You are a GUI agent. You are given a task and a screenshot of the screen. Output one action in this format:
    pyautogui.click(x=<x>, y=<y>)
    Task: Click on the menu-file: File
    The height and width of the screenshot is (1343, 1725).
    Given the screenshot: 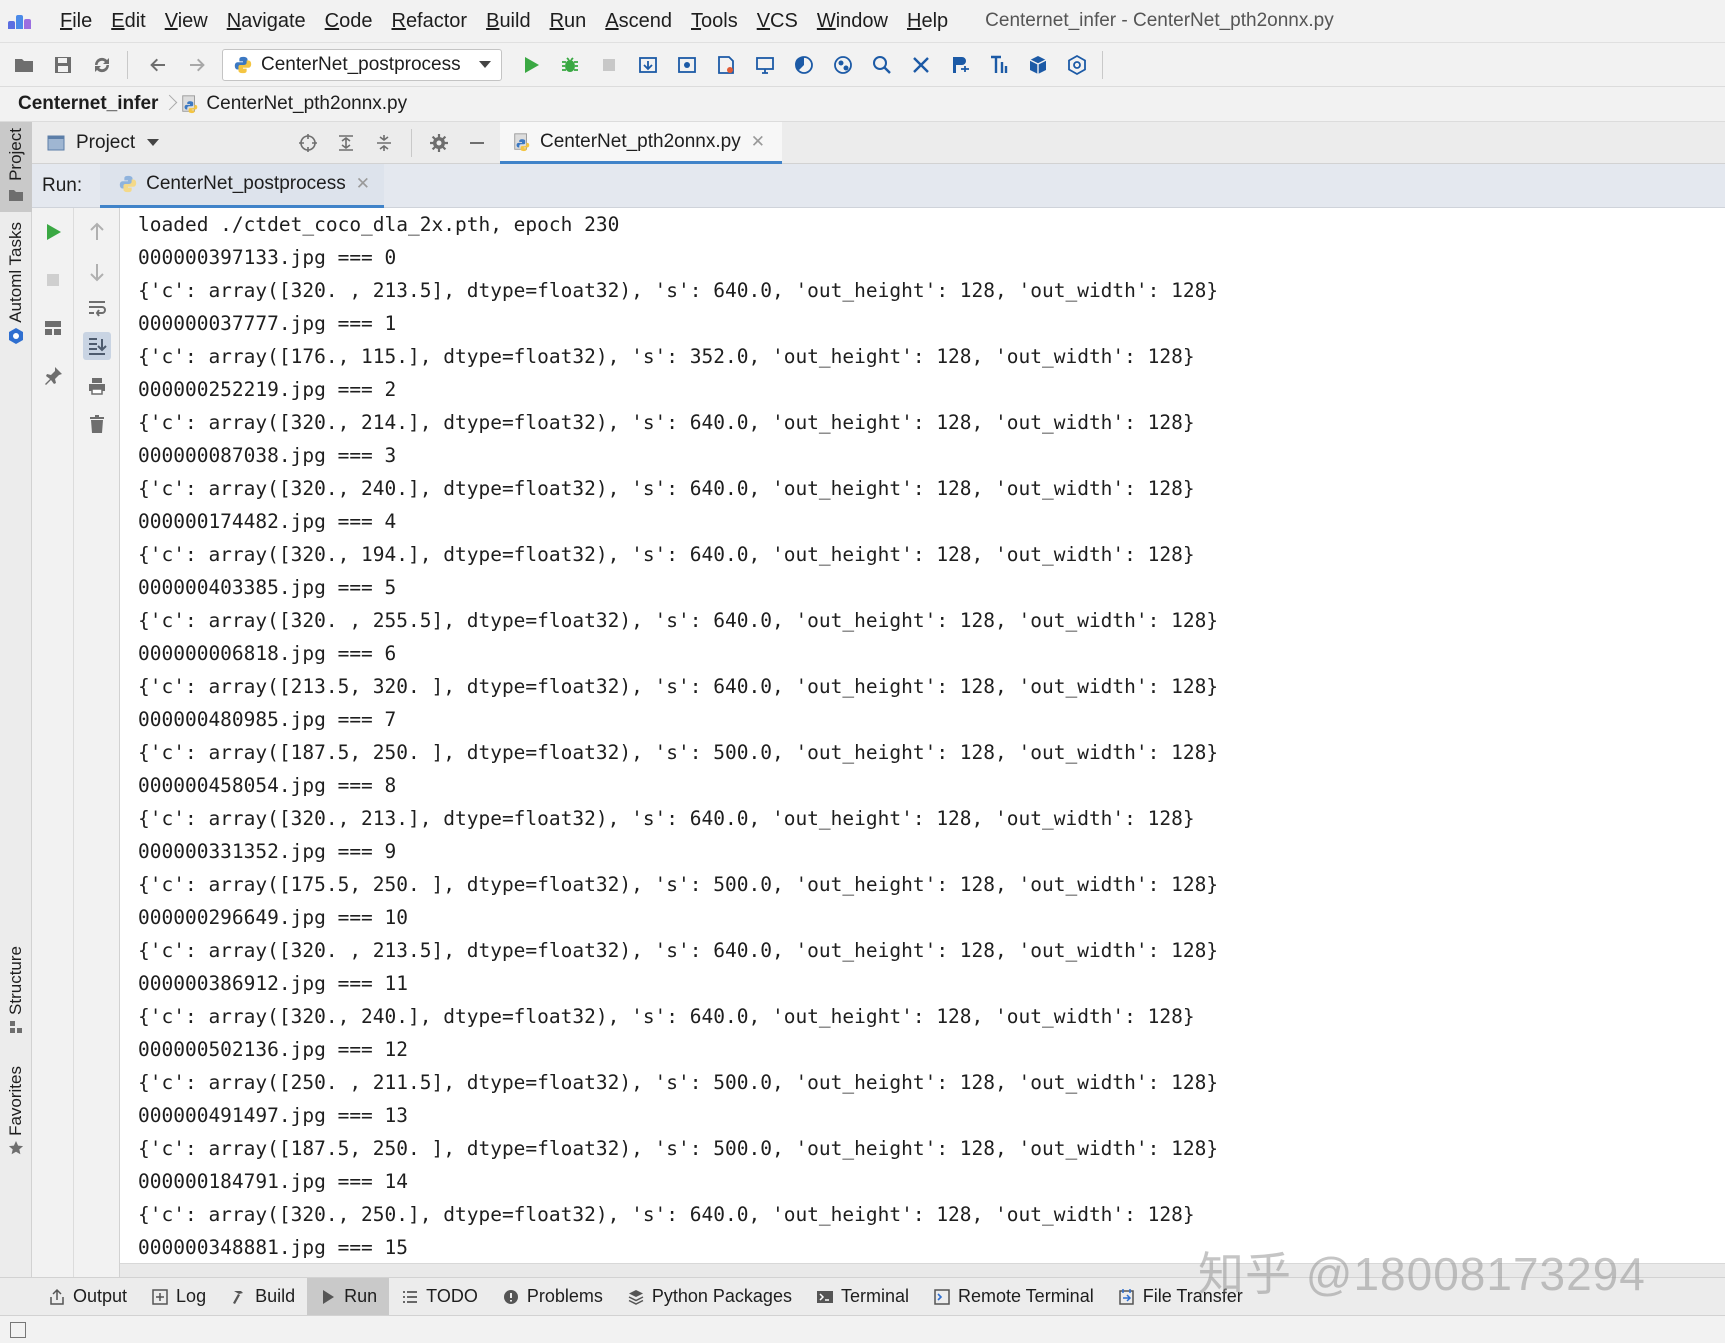 What is the action you would take?
    pyautogui.click(x=76, y=21)
    